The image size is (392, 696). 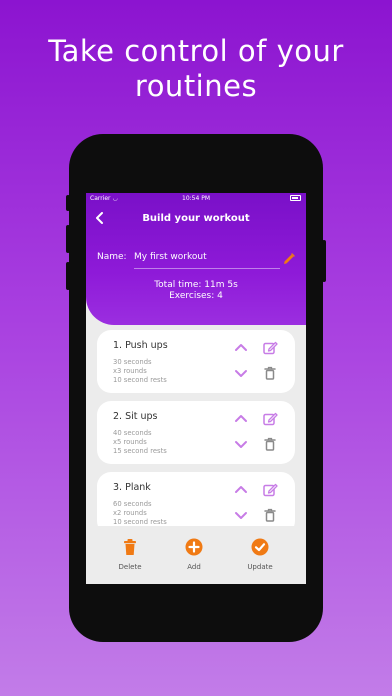 What do you see at coordinates (194, 567) in the screenshot?
I see `add-label: Add` at bounding box center [194, 567].